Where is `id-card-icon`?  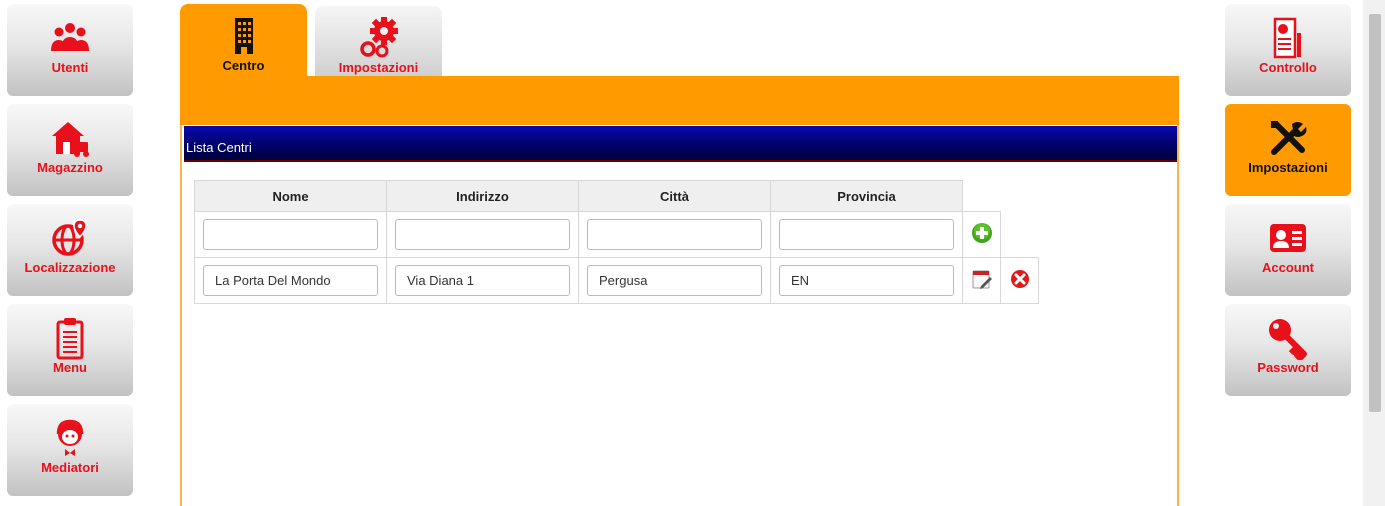
id-card-icon is located at coordinates (1288, 238).